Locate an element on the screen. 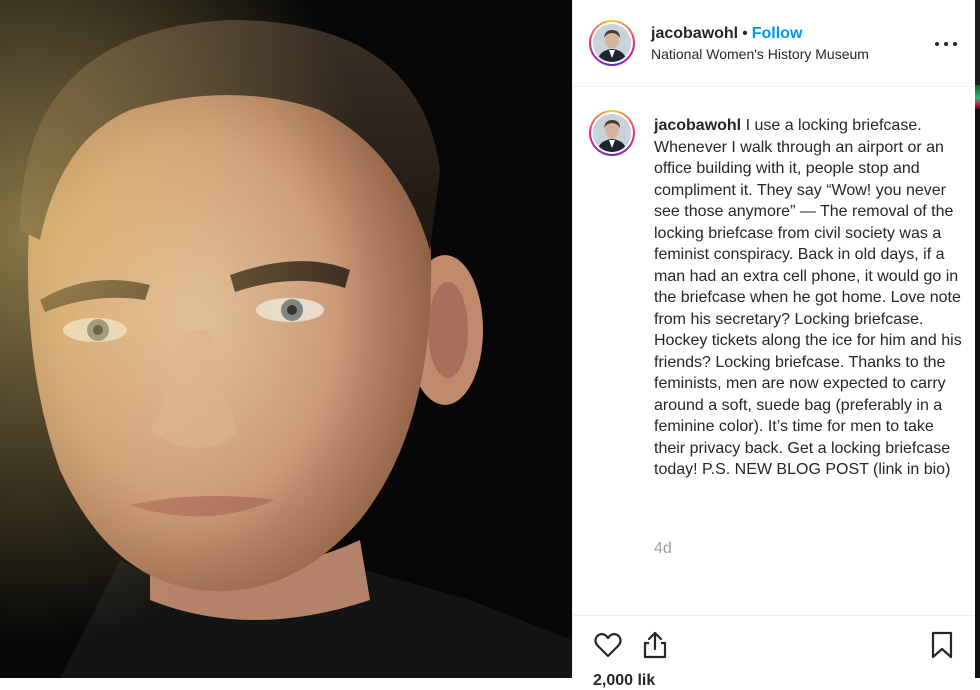  profile-photo is located at coordinates (612, 43).